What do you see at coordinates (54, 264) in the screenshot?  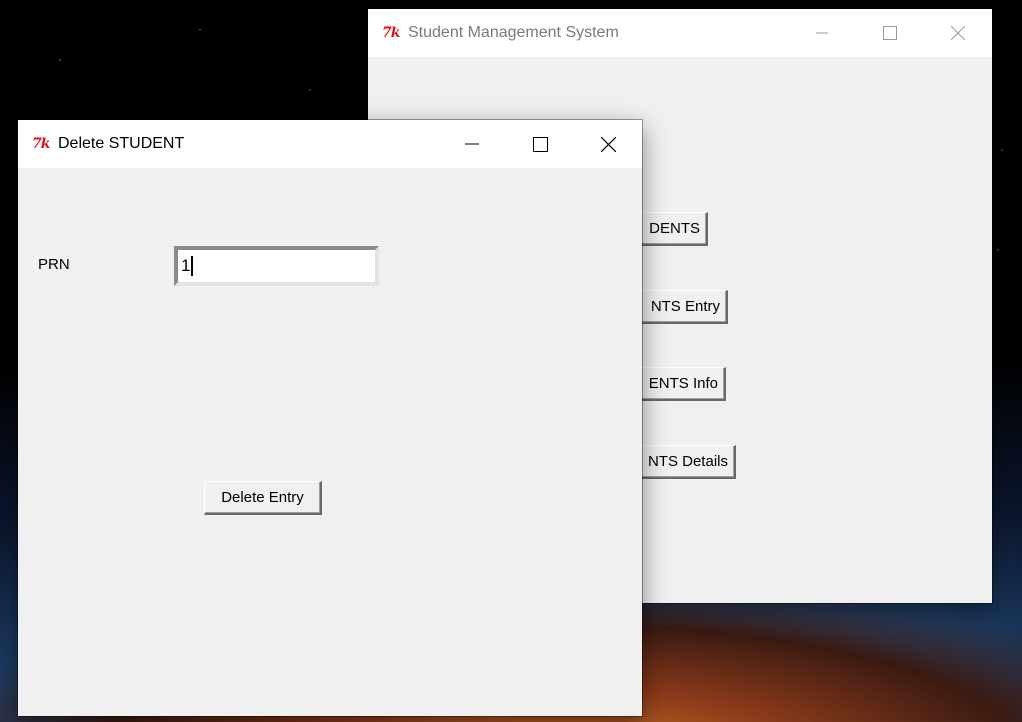 I see `prn-label: PRN` at bounding box center [54, 264].